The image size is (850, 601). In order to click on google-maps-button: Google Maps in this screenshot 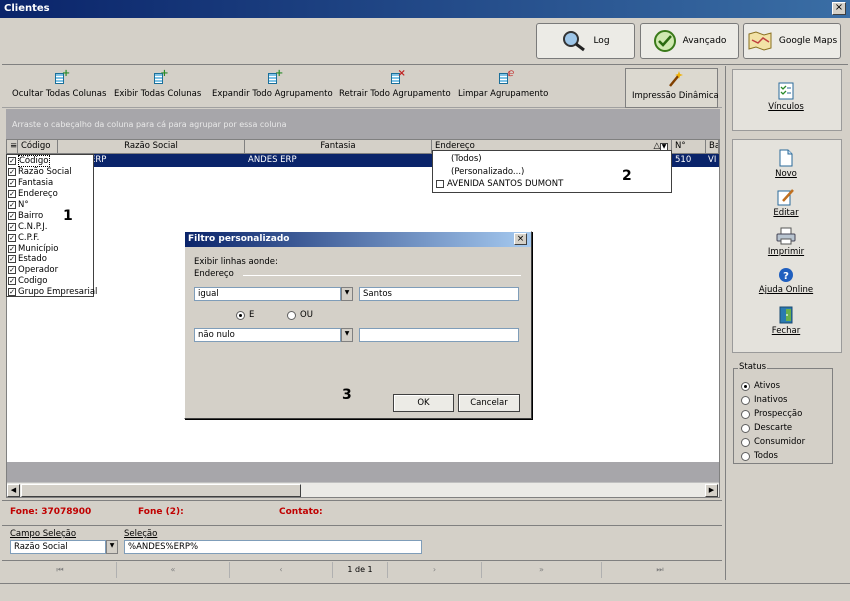, I will do `click(792, 41)`.